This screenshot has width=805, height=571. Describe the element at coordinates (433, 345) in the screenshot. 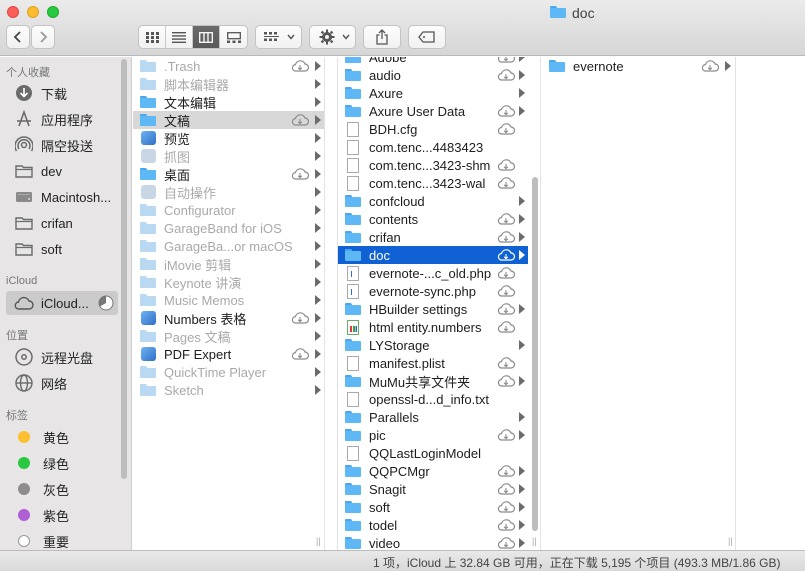

I see `file-row: LYStorage` at that location.